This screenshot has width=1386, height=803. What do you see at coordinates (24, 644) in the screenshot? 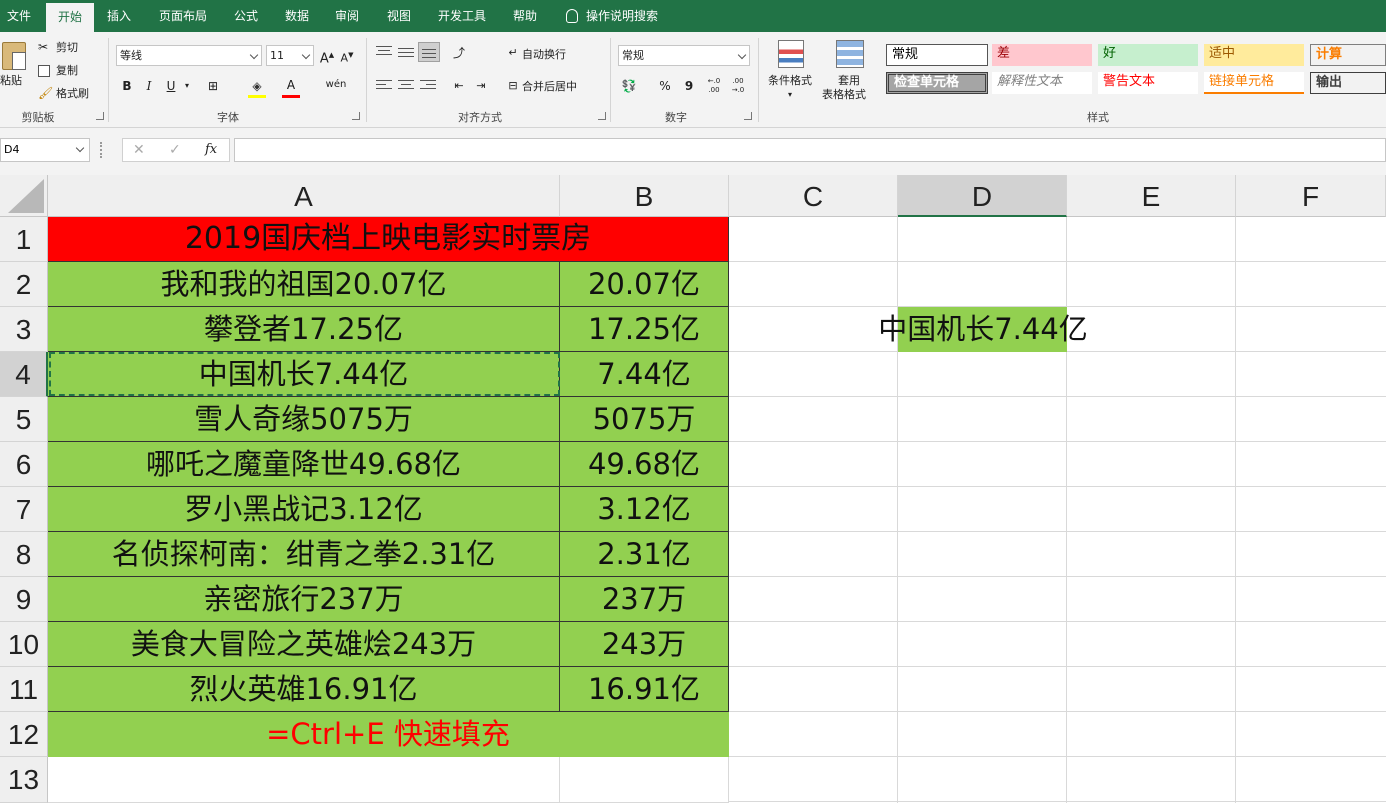
I see `row-header: 10` at bounding box center [24, 644].